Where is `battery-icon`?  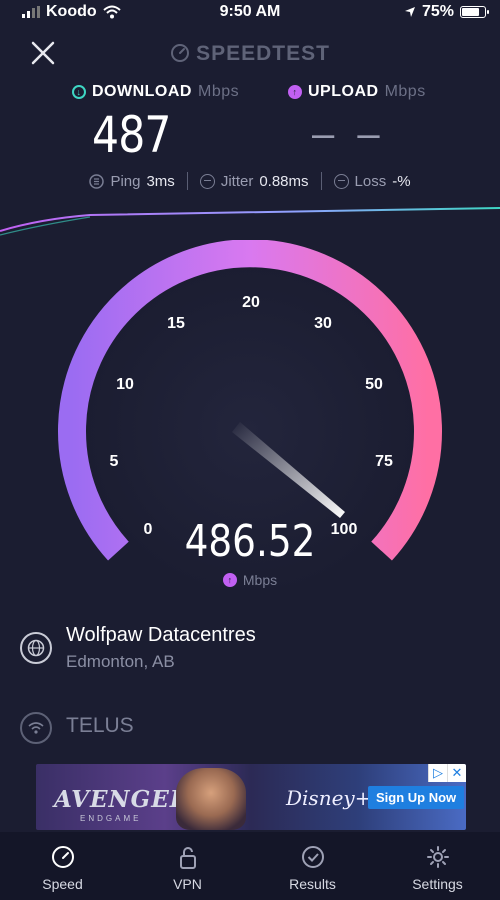
battery-icon is located at coordinates (474, 12).